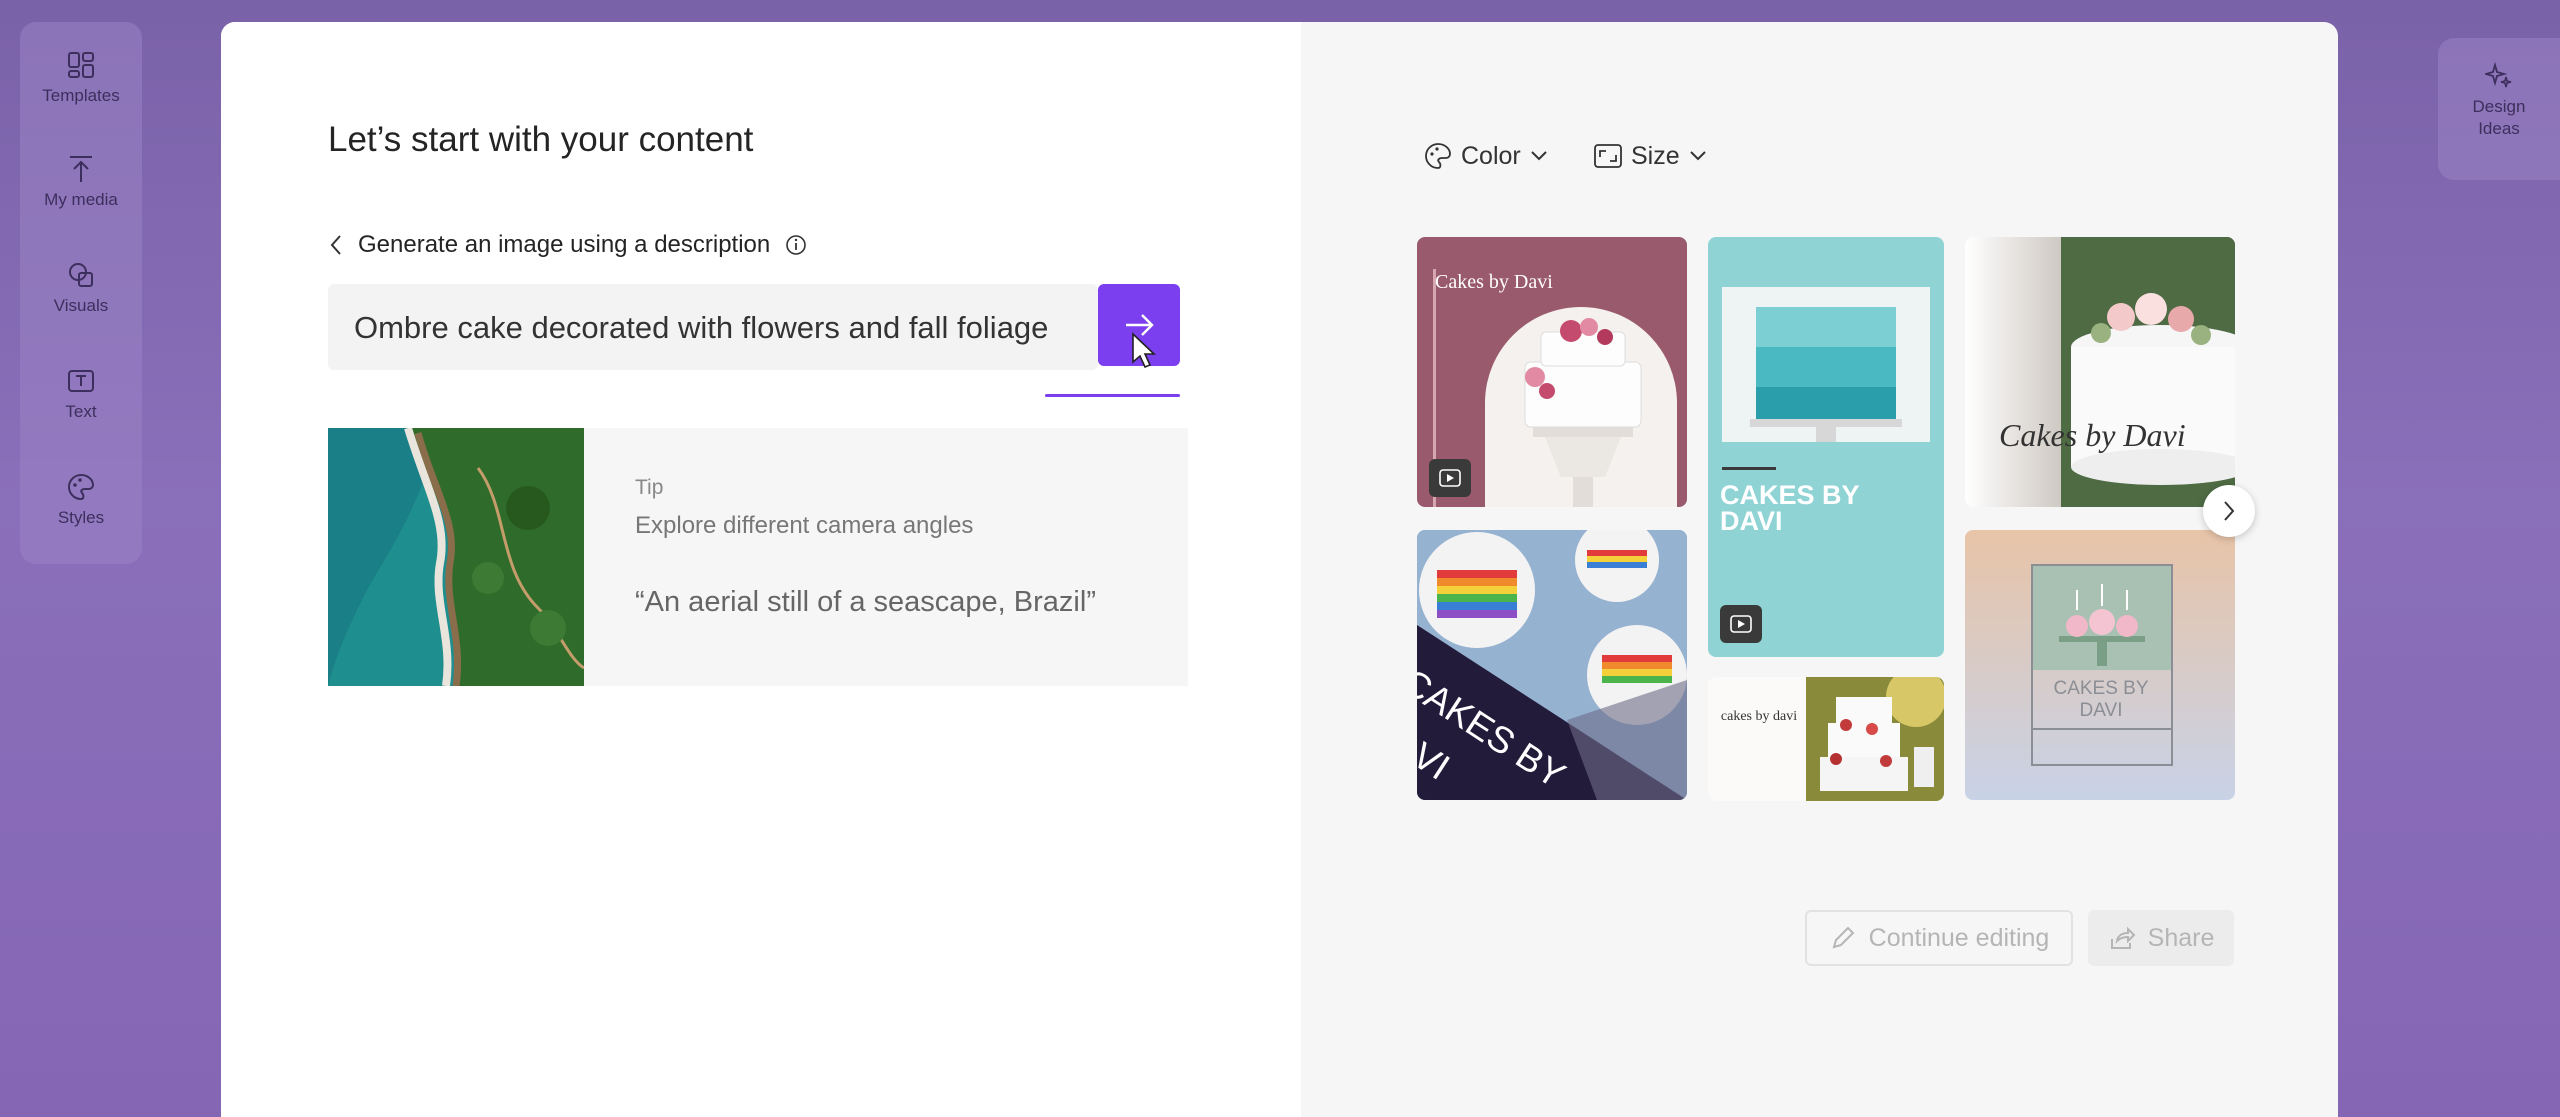 This screenshot has width=2560, height=1117. I want to click on accent-line, so click(1749, 468).